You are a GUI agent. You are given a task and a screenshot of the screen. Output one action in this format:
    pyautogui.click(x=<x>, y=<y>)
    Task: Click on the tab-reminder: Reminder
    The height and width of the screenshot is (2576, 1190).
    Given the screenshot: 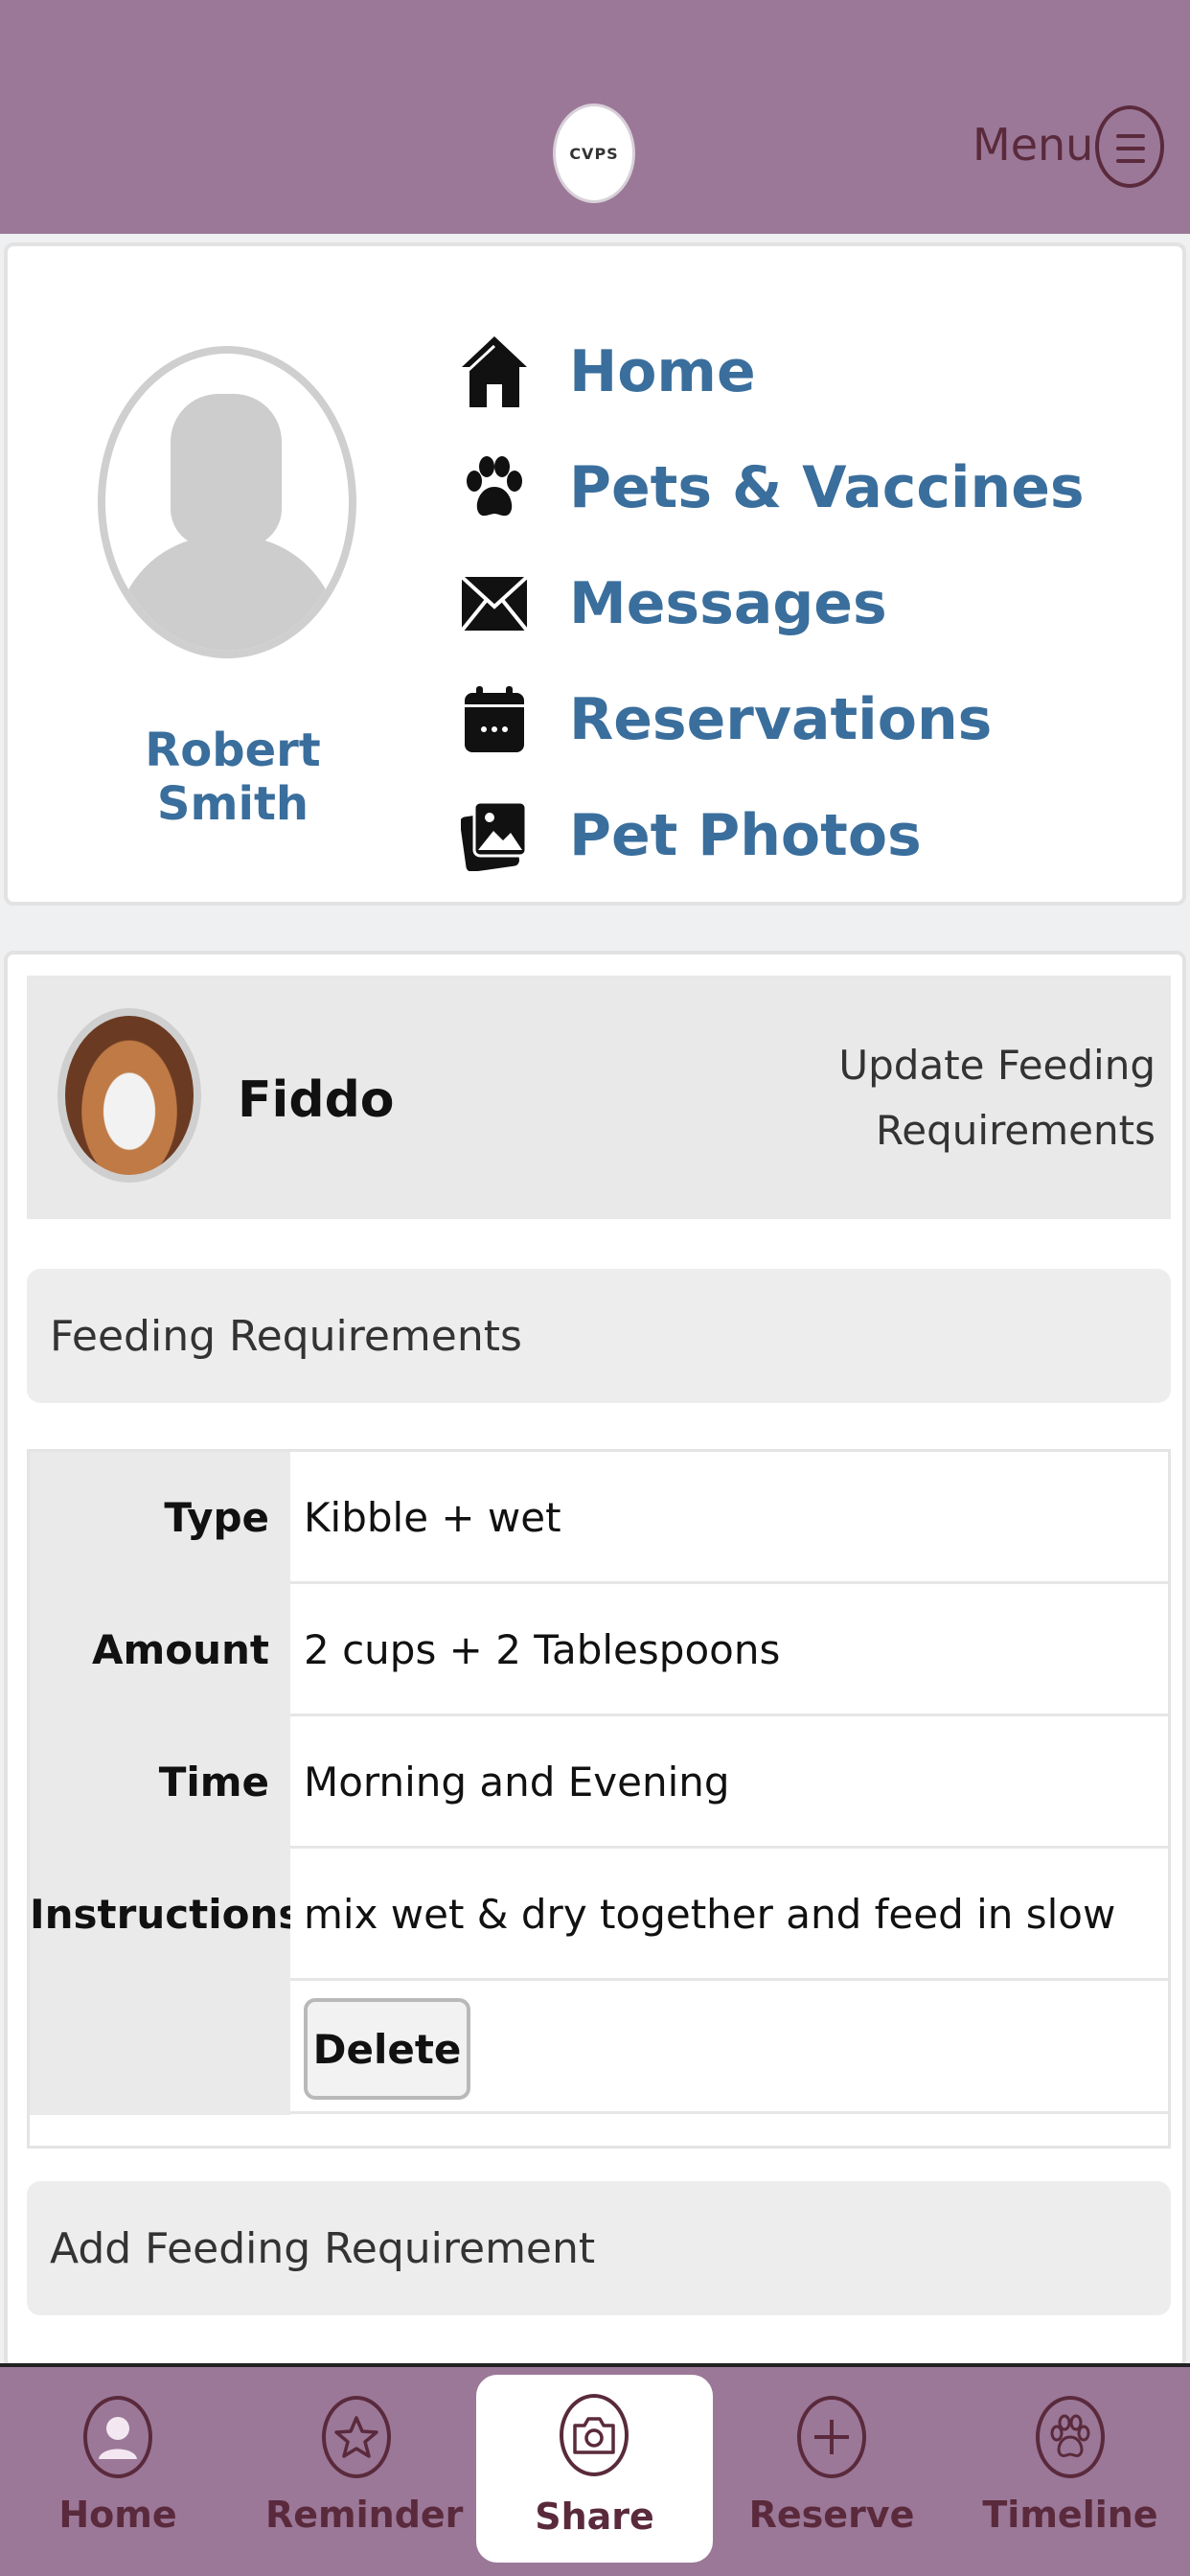 What is the action you would take?
    pyautogui.click(x=365, y=2471)
    